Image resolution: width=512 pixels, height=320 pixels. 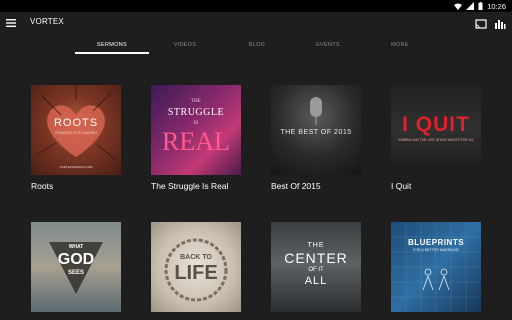 What do you see at coordinates (196, 273) in the screenshot?
I see `art-line: LIFE` at bounding box center [196, 273].